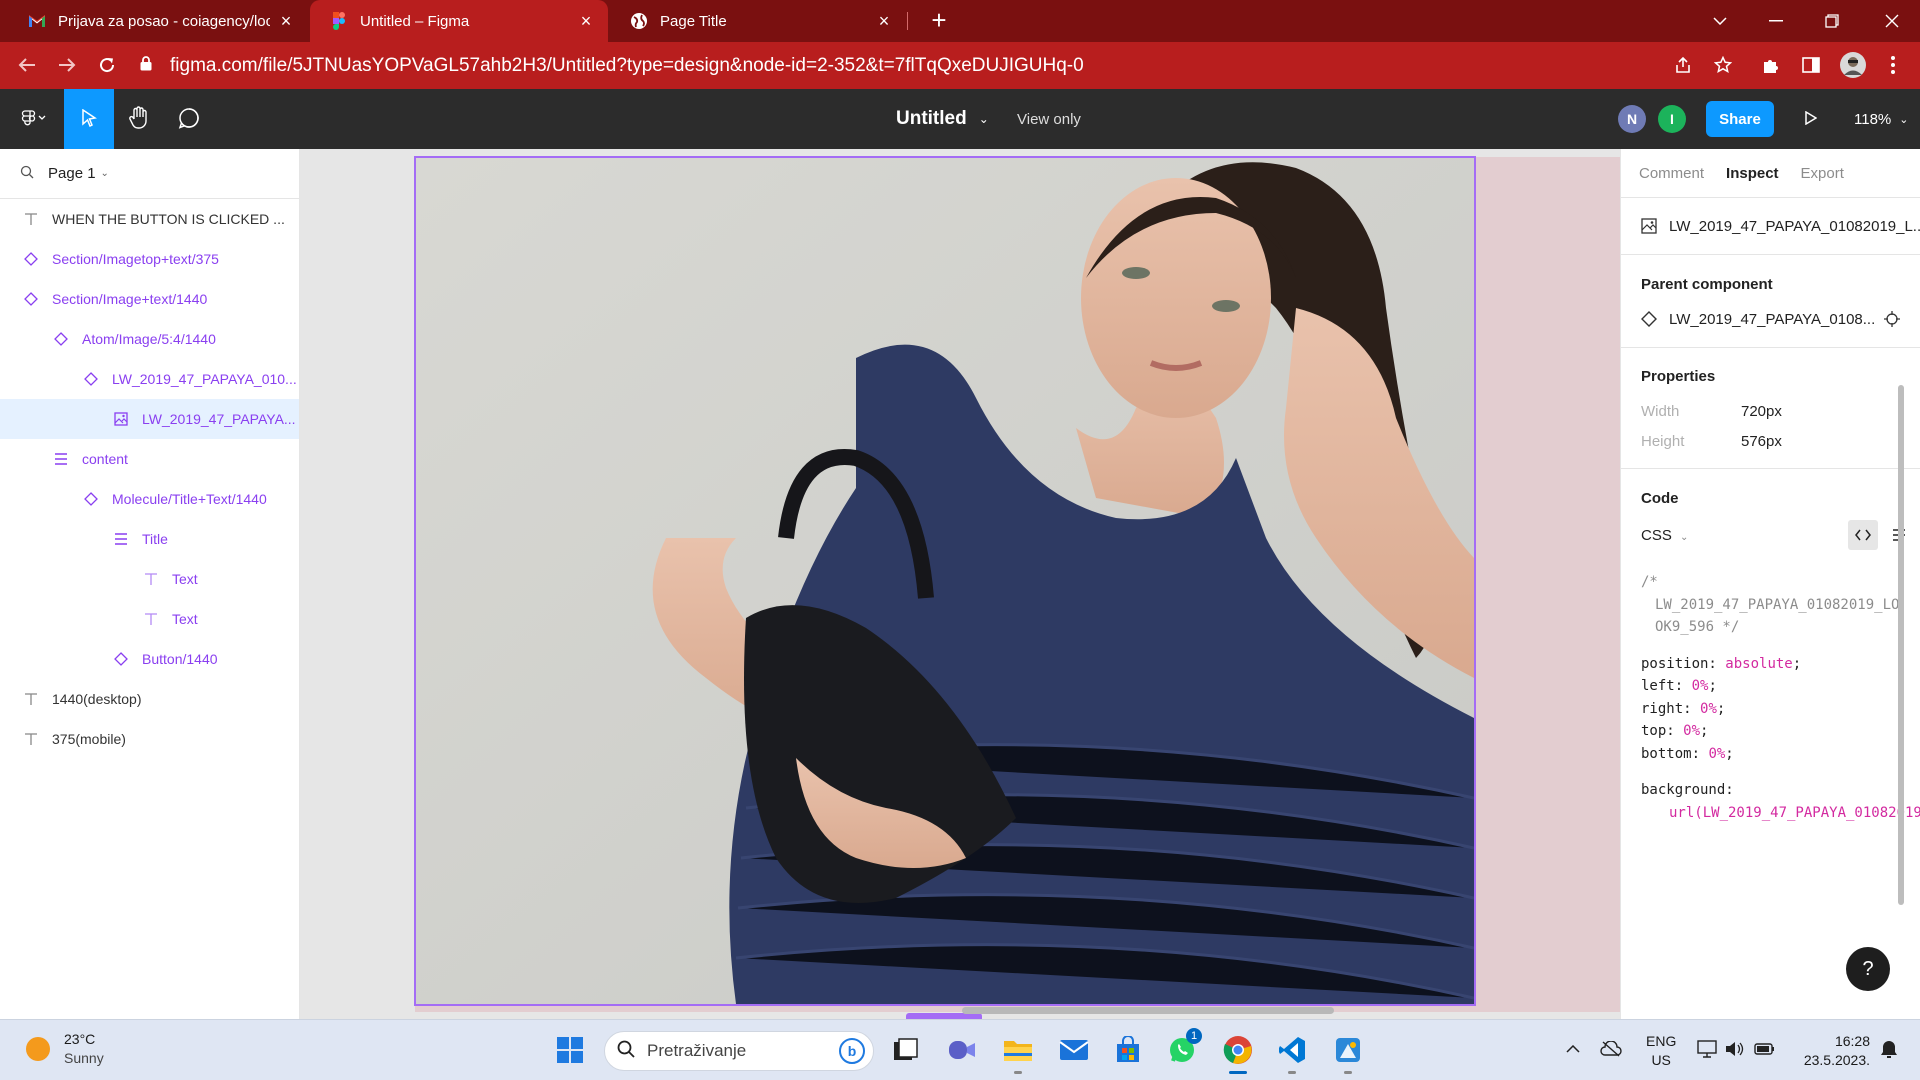 The width and height of the screenshot is (1920, 1080). Describe the element at coordinates (906, 1050) in the screenshot. I see `task-view-icon` at that location.